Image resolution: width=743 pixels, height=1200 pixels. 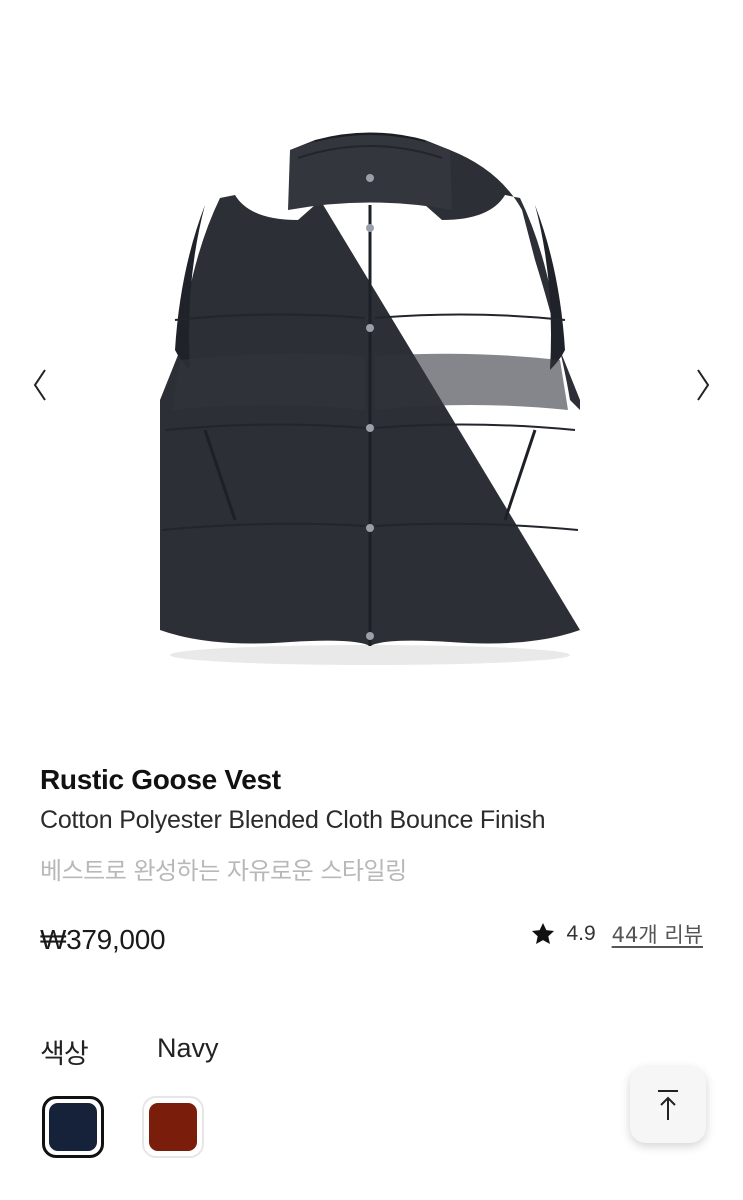 I want to click on chevron-left-icon, so click(x=39, y=385).